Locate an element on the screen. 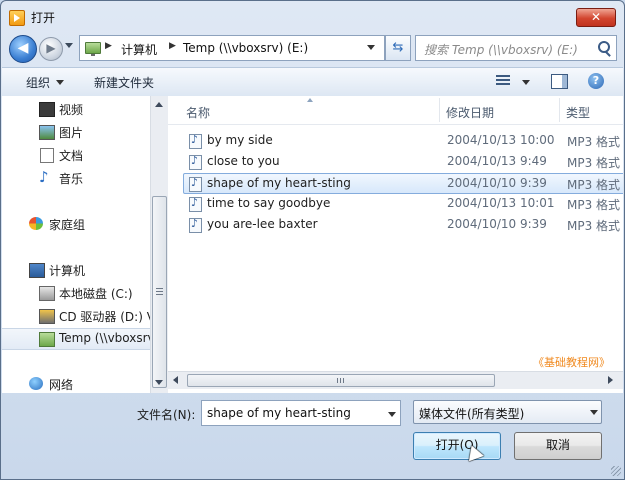 This screenshot has width=625, height=480. sidebar-item-label: 计算机 is located at coordinates (67, 271).